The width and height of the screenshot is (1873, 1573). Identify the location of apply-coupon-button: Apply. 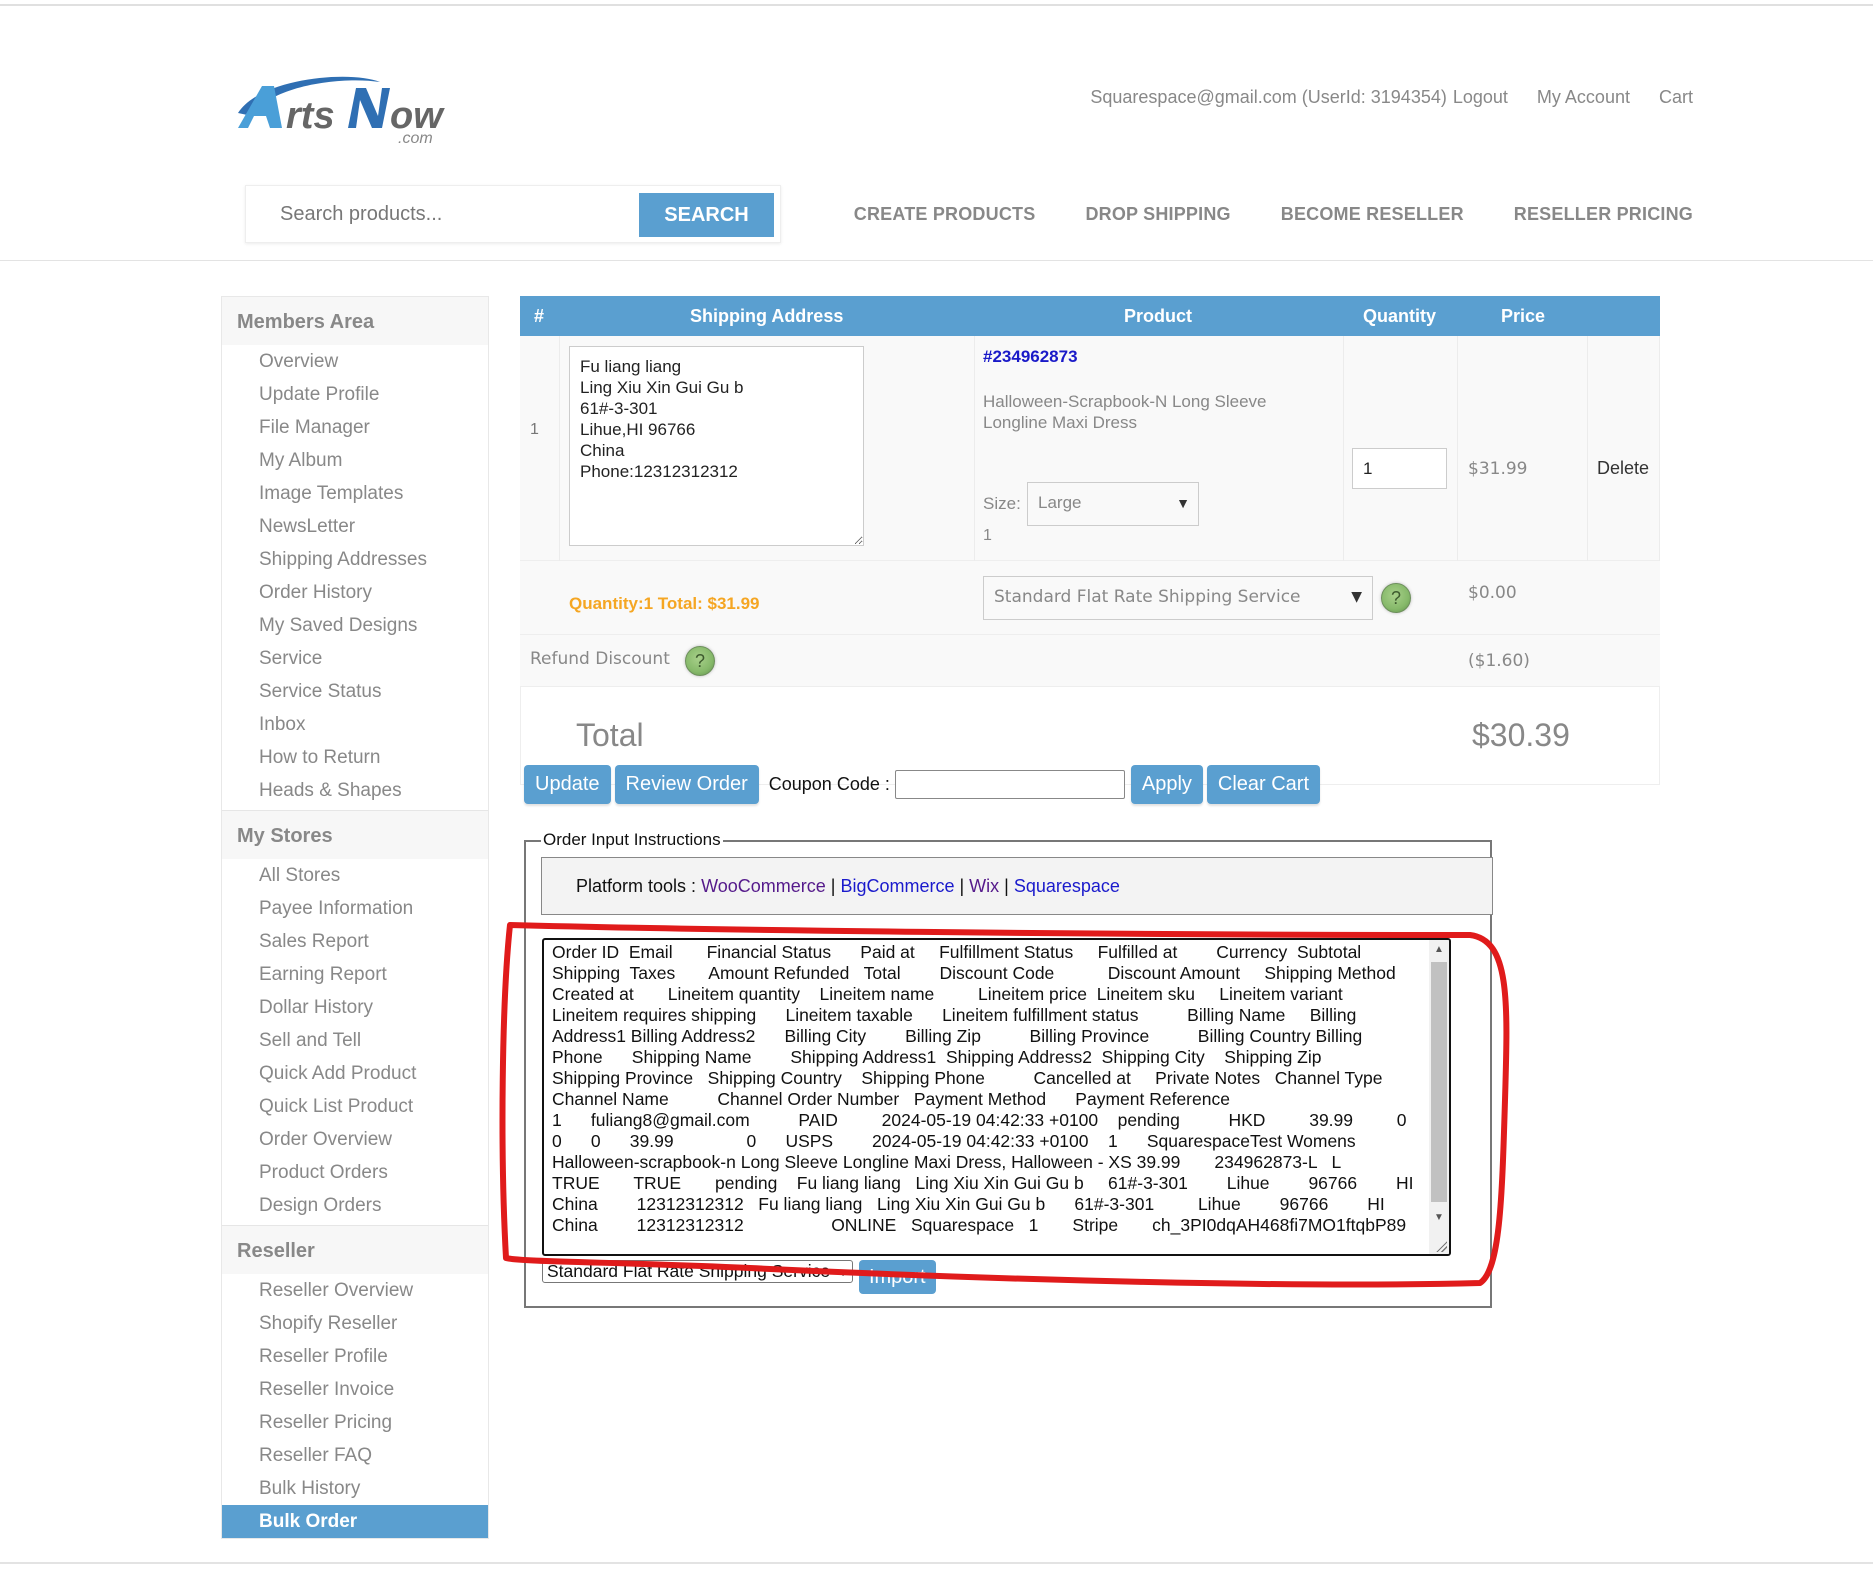
(1166, 784).